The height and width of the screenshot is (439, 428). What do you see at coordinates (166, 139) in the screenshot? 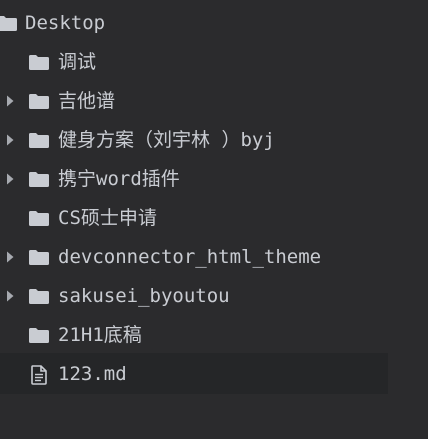
I see `tree-item-label: 健身方案（刘宇林 ）byj` at bounding box center [166, 139].